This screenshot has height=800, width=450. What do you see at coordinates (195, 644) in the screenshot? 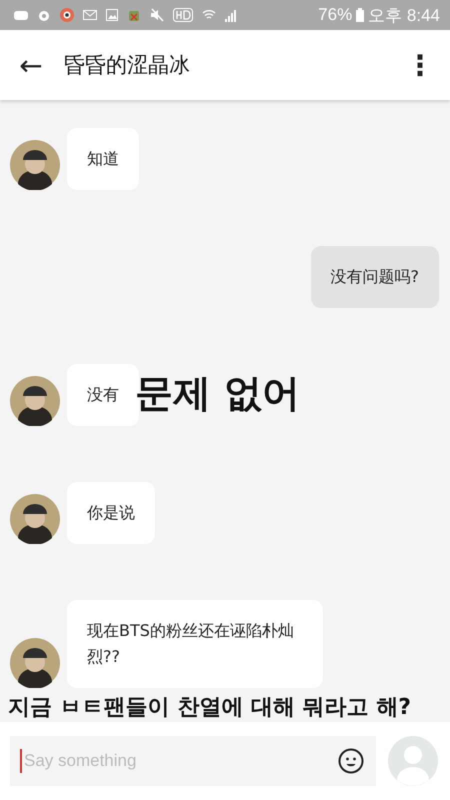
I see `message-bubble: 现在BTS的粉丝还在诬陷朴灿烈??` at bounding box center [195, 644].